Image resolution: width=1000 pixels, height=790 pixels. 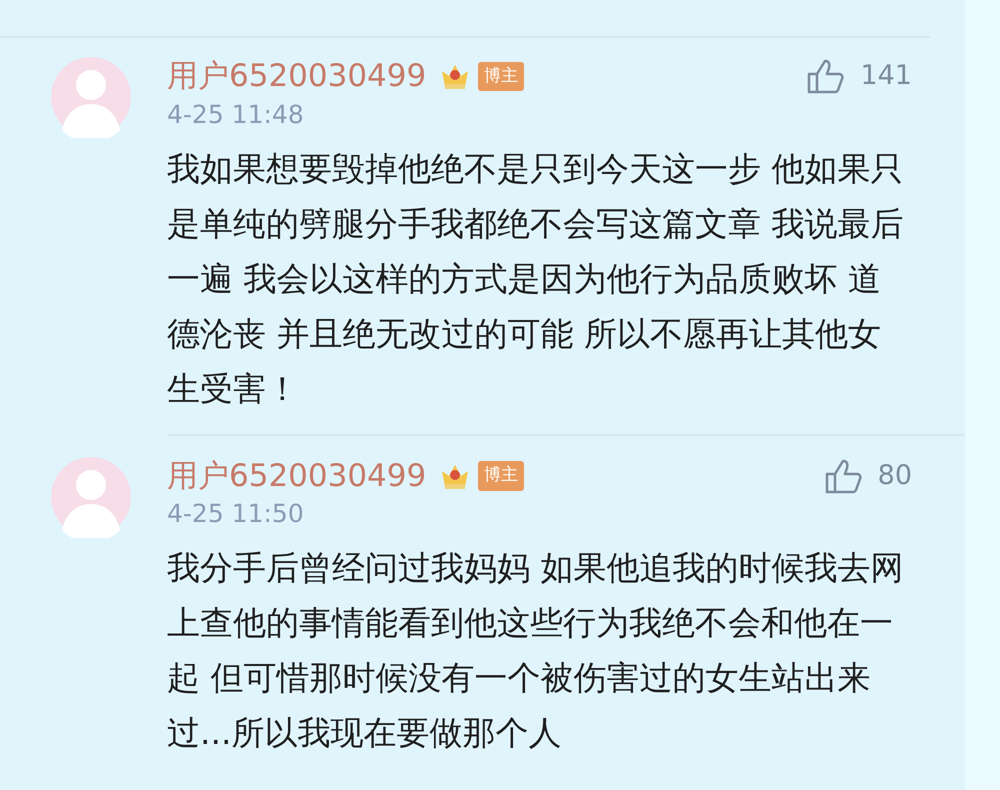 What do you see at coordinates (886, 76) in the screenshot?
I see `like-count: 141` at bounding box center [886, 76].